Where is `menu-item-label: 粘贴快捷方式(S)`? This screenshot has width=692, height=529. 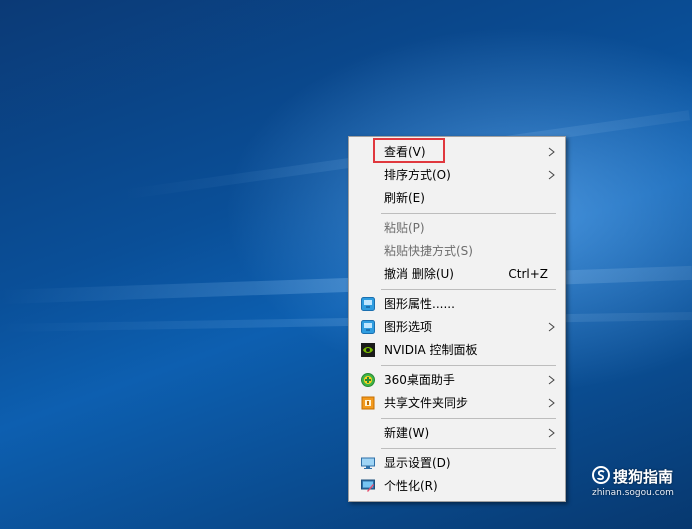 menu-item-label: 粘贴快捷方式(S) is located at coordinates (428, 251).